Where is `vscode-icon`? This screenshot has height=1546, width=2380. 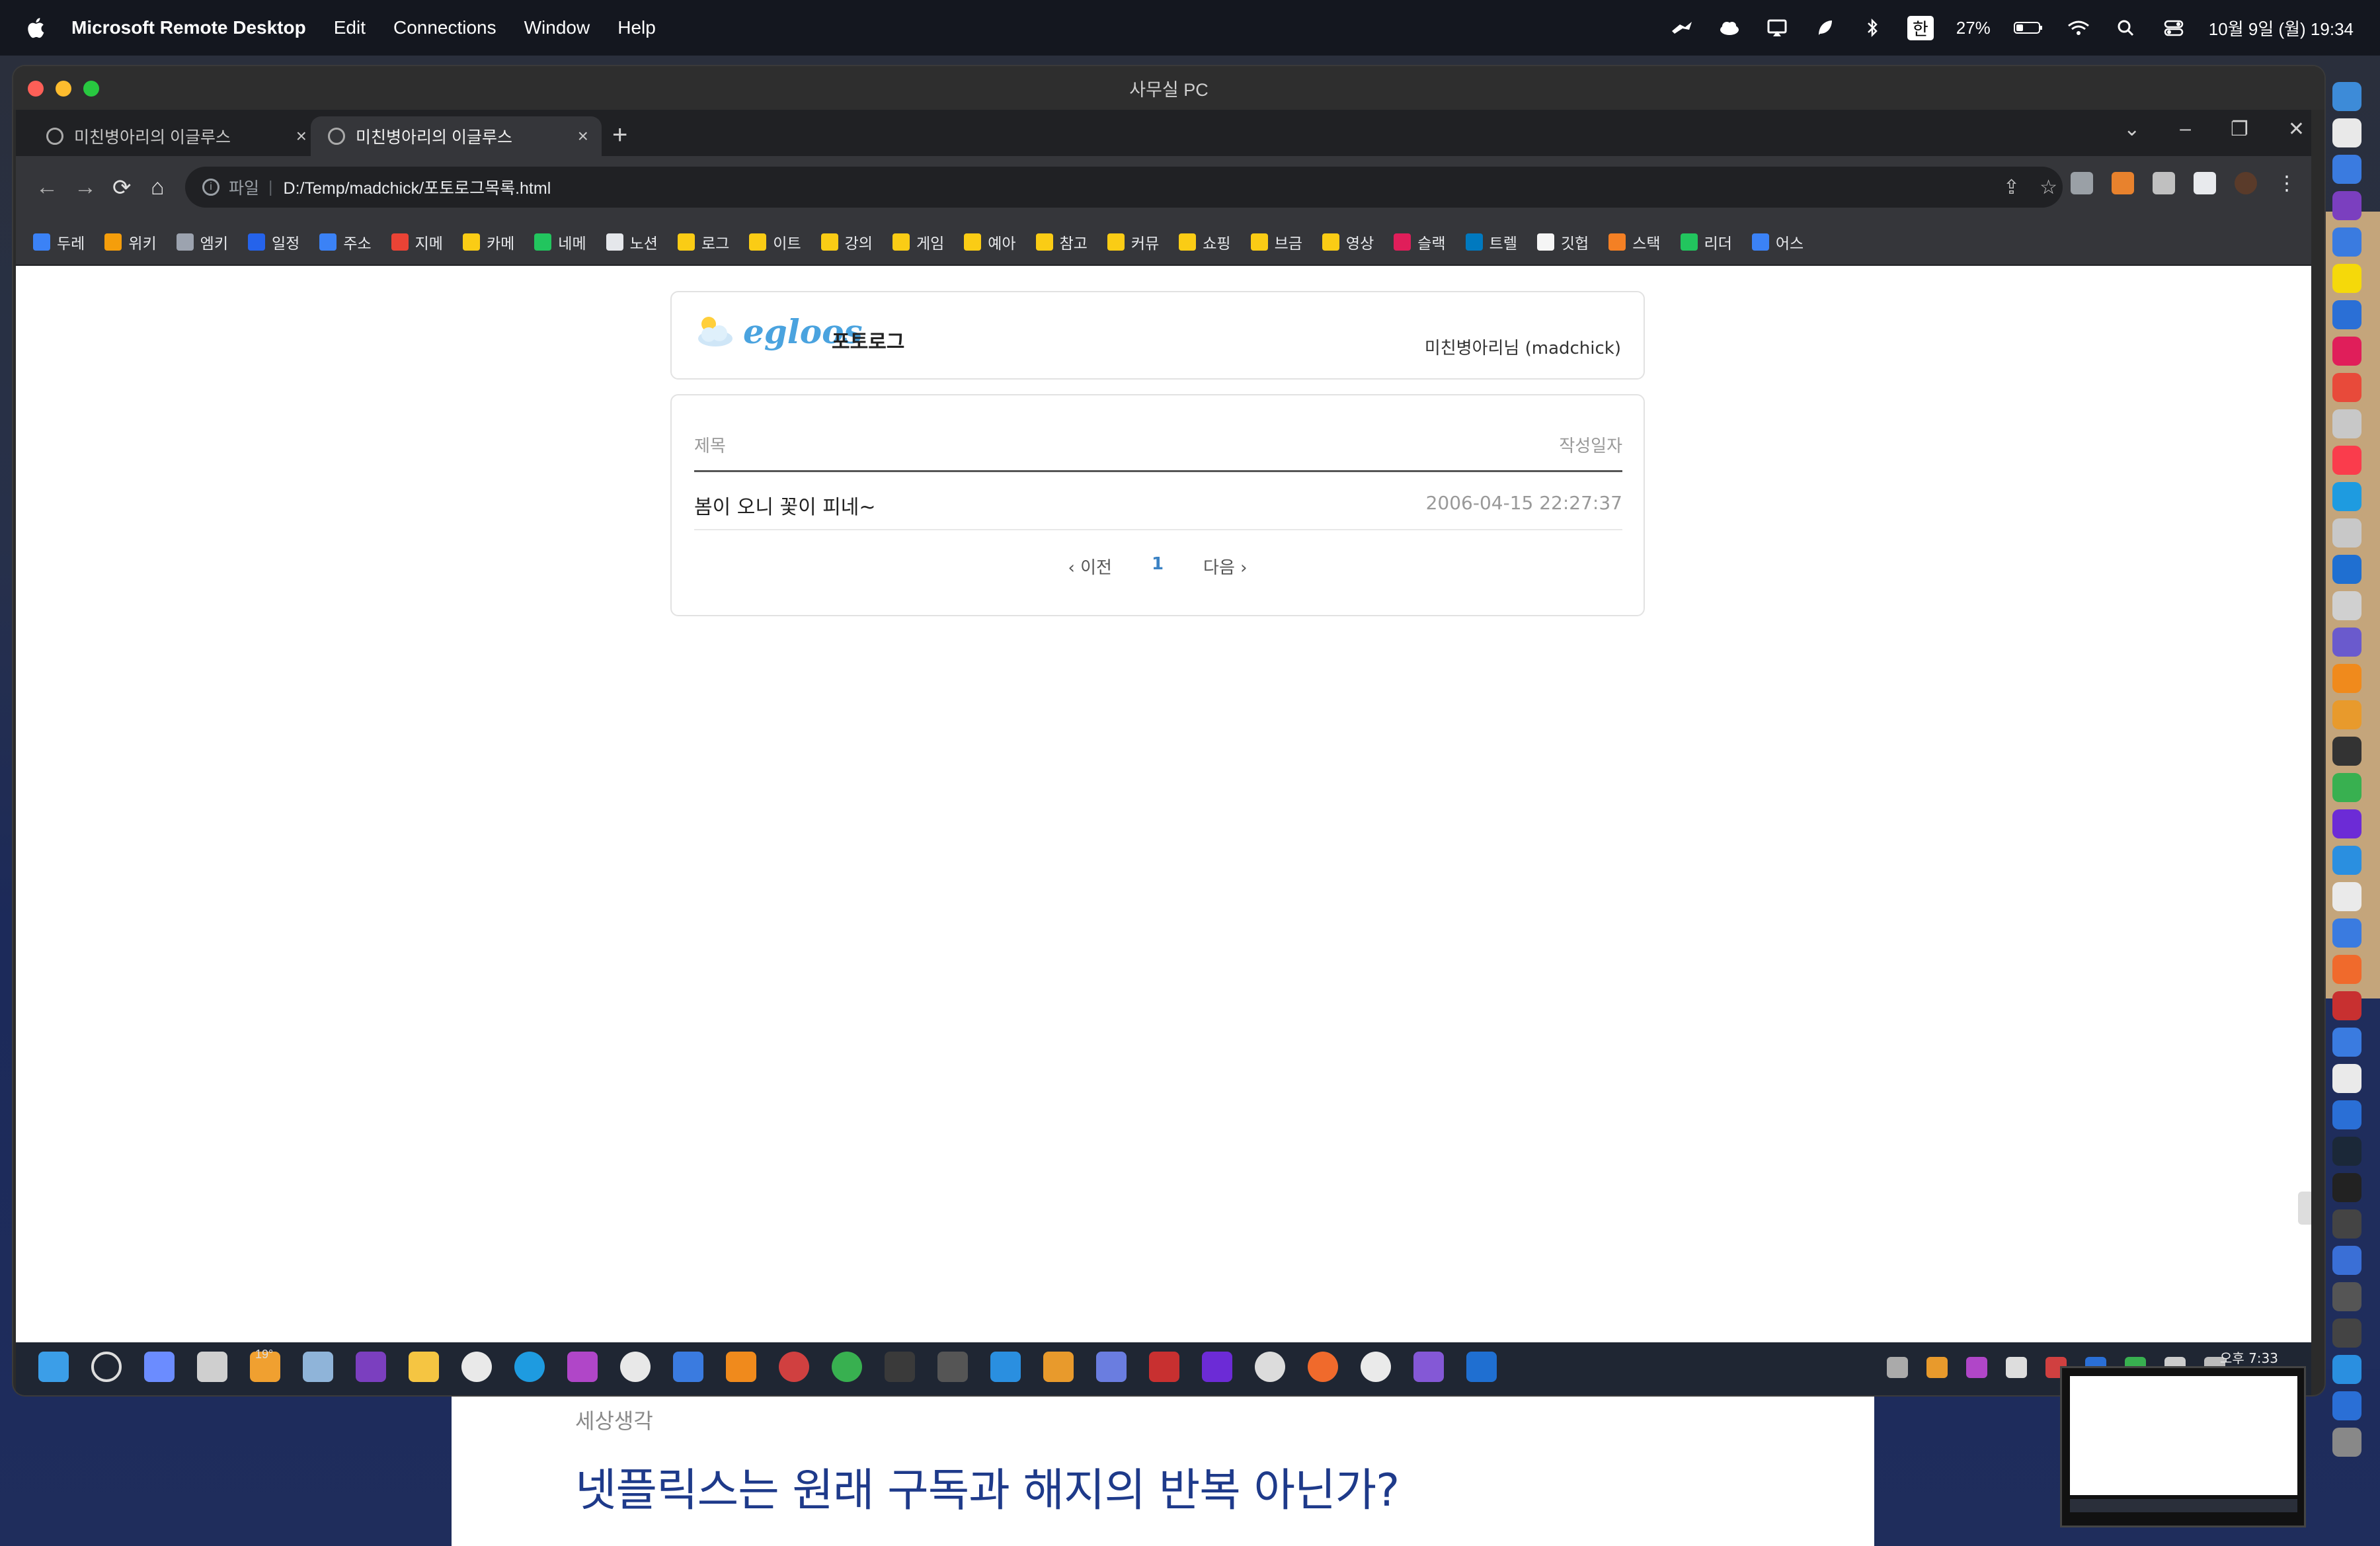
vscode-icon is located at coordinates (1005, 1367).